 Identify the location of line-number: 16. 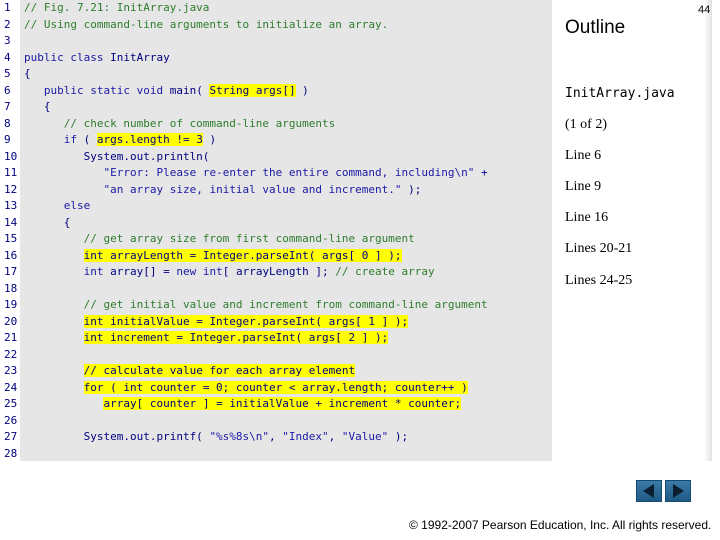
(11, 255).